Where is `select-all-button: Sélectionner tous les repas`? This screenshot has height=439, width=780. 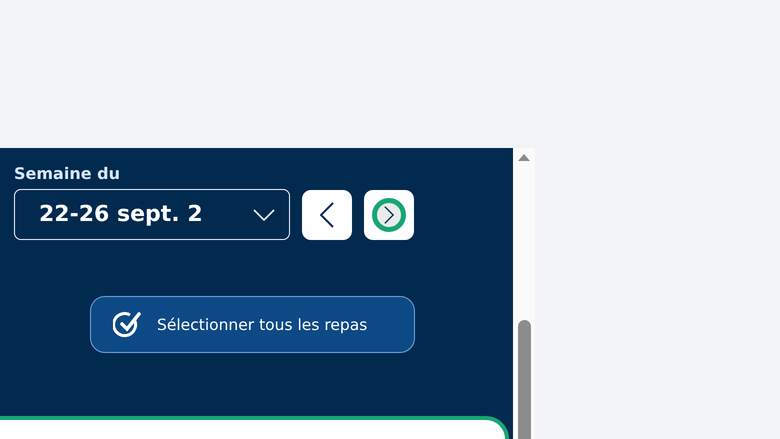 select-all-button: Sélectionner tous les repas is located at coordinates (252, 324).